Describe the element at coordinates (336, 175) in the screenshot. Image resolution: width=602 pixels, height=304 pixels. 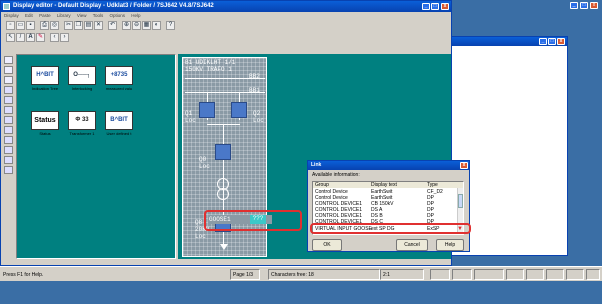
I see `available-info-label: Available information:` at that location.